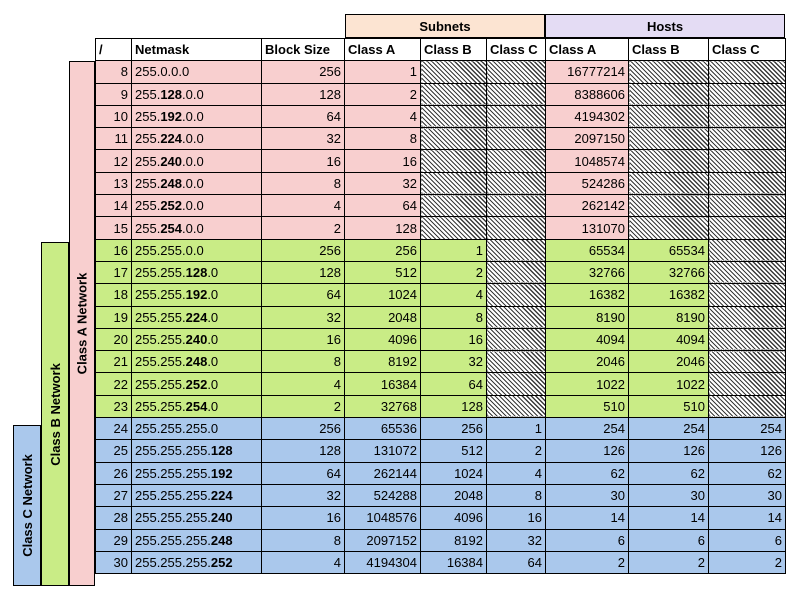 The width and height of the screenshot is (800, 599). I want to click on netmask-bold-octet: 128, so click(171, 94).